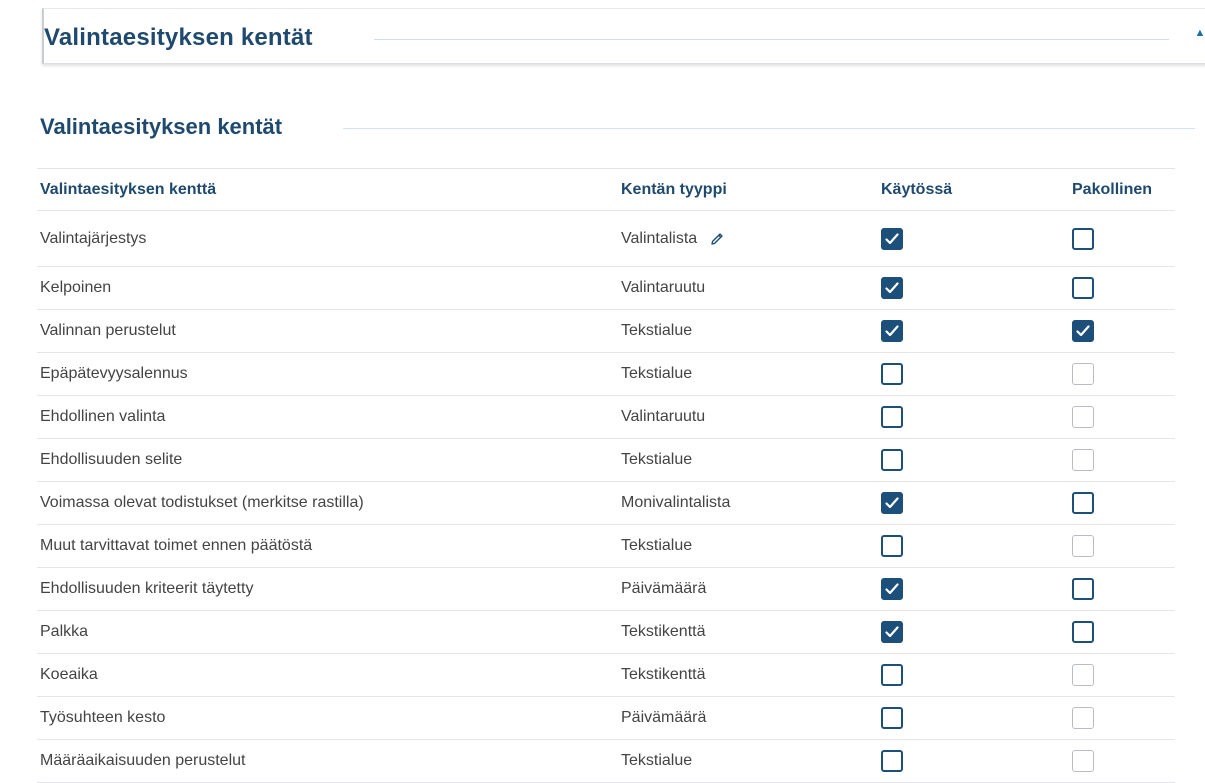 This screenshot has width=1205, height=783. I want to click on field-name: Valintajärjestys, so click(93, 238).